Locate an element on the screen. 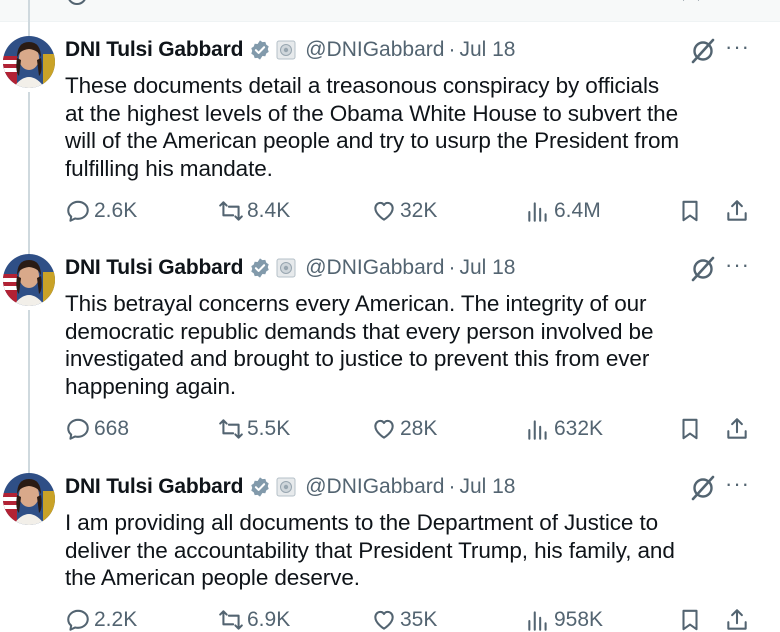 The width and height of the screenshot is (780, 632). tweet-actions: 2.6K 8.4K 32K 6.4M is located at coordinates (415, 211).